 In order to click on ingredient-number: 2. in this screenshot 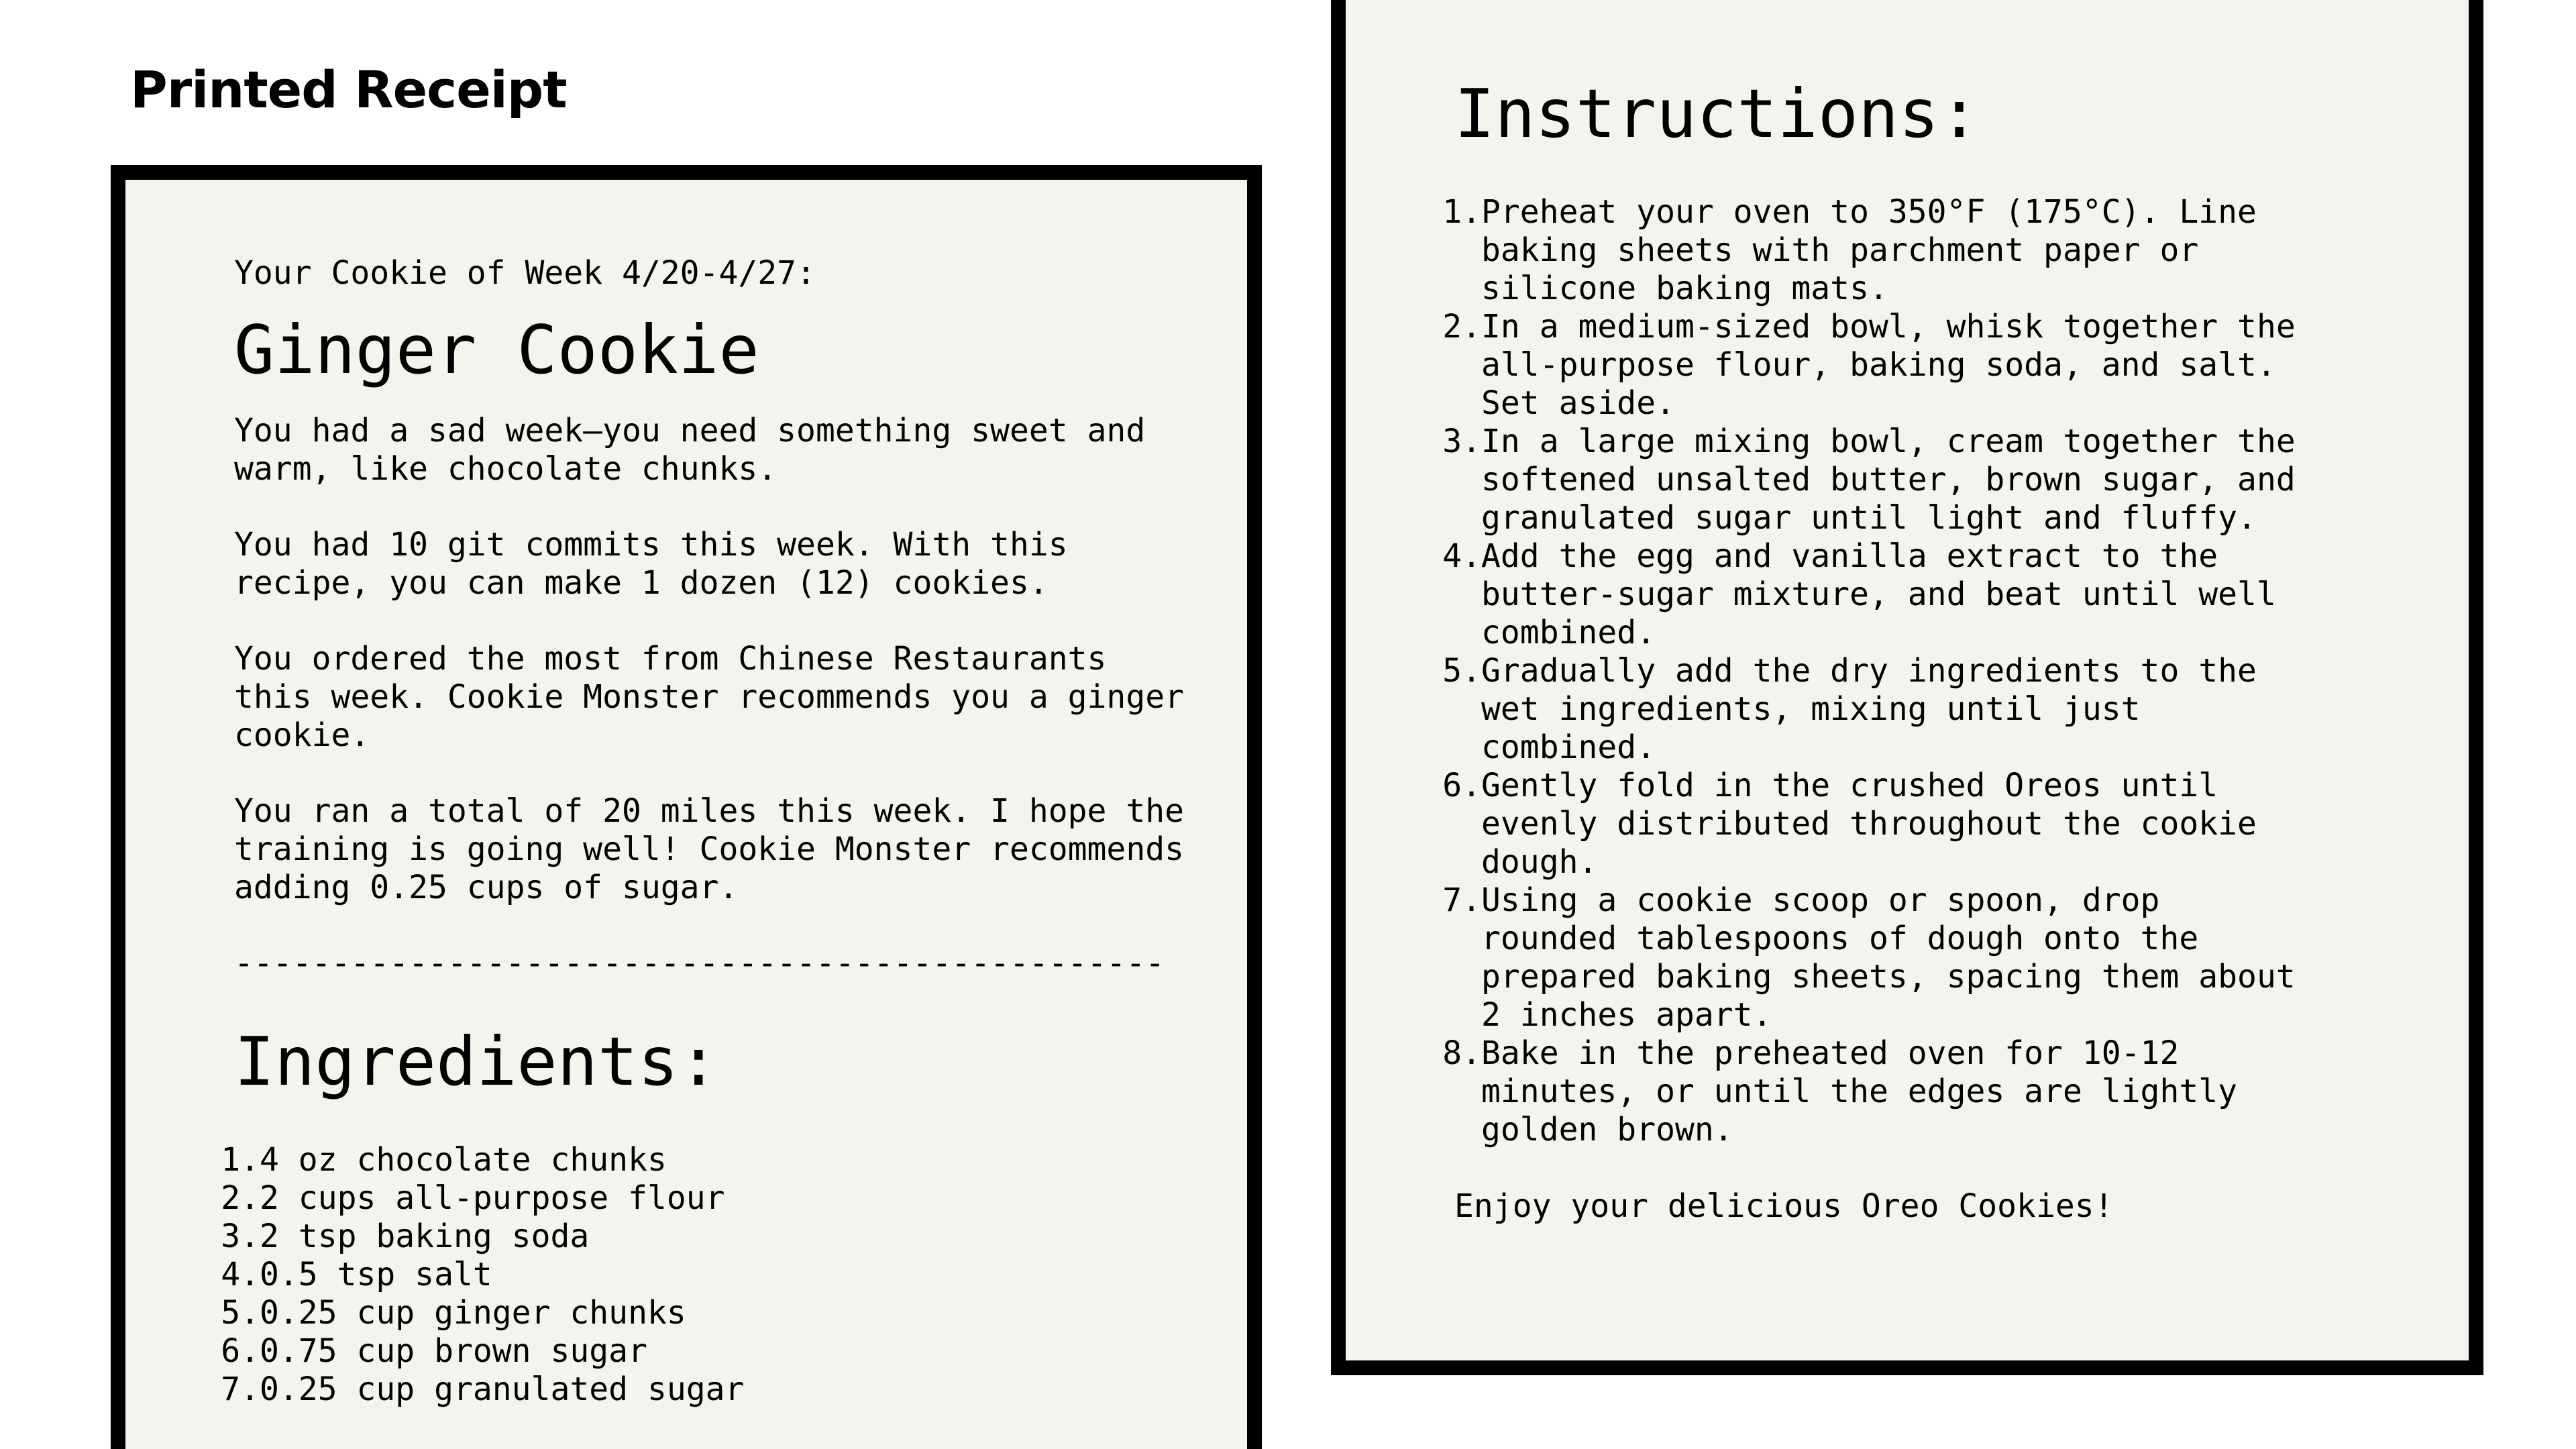, I will do `click(240, 1198)`.